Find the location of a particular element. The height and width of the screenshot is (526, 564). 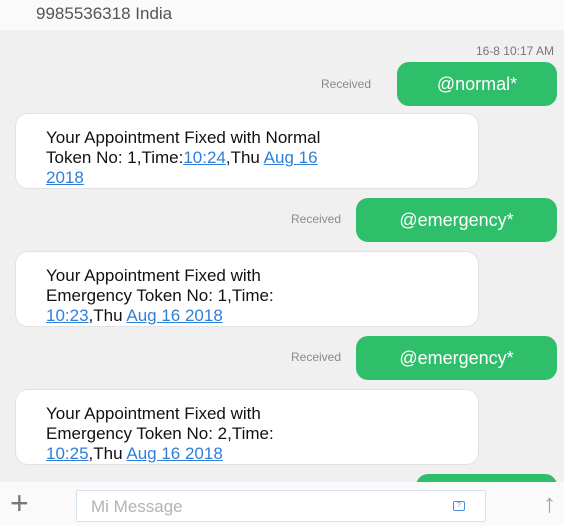

message-composer: + Mi Message ? ↑ is located at coordinates (282, 504).